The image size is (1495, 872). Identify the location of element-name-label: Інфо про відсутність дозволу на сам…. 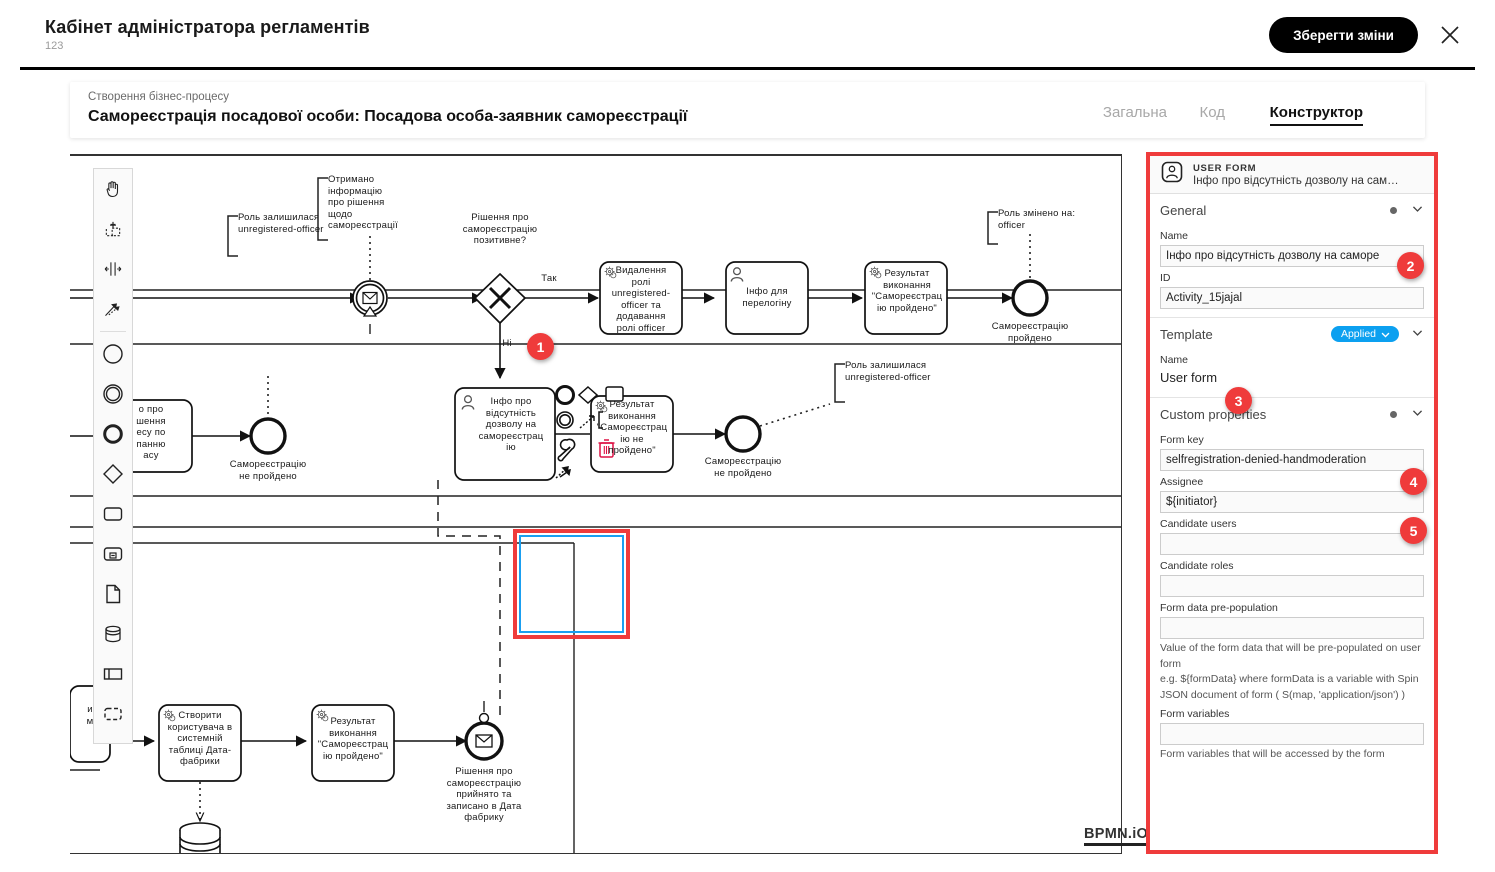
(1296, 180).